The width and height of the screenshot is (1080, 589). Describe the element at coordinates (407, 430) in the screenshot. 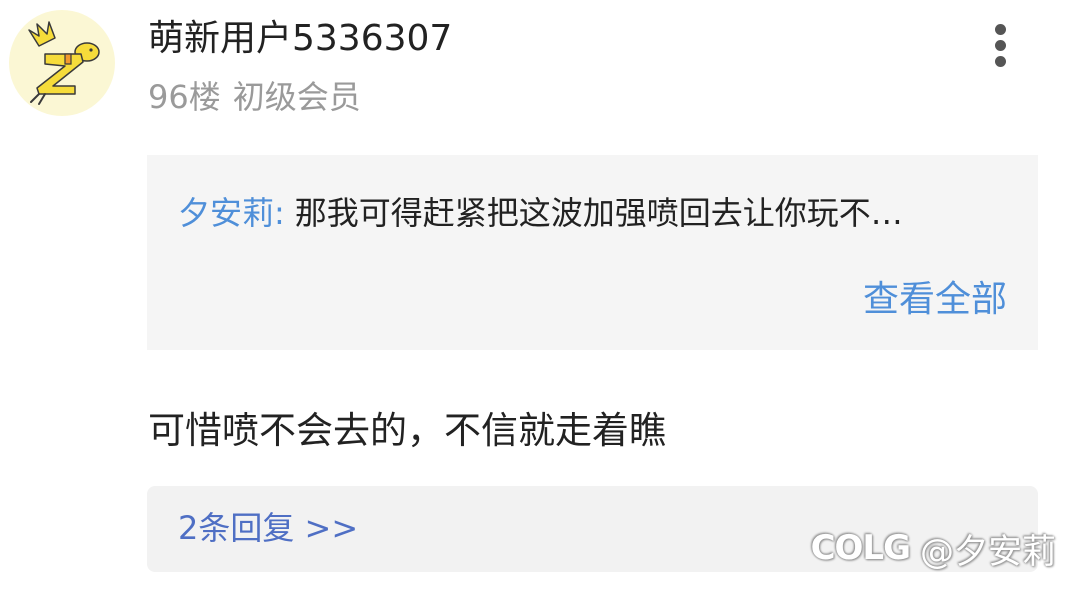

I see `comment-text: 可惜喷不会去的，不信就走着瞧` at that location.